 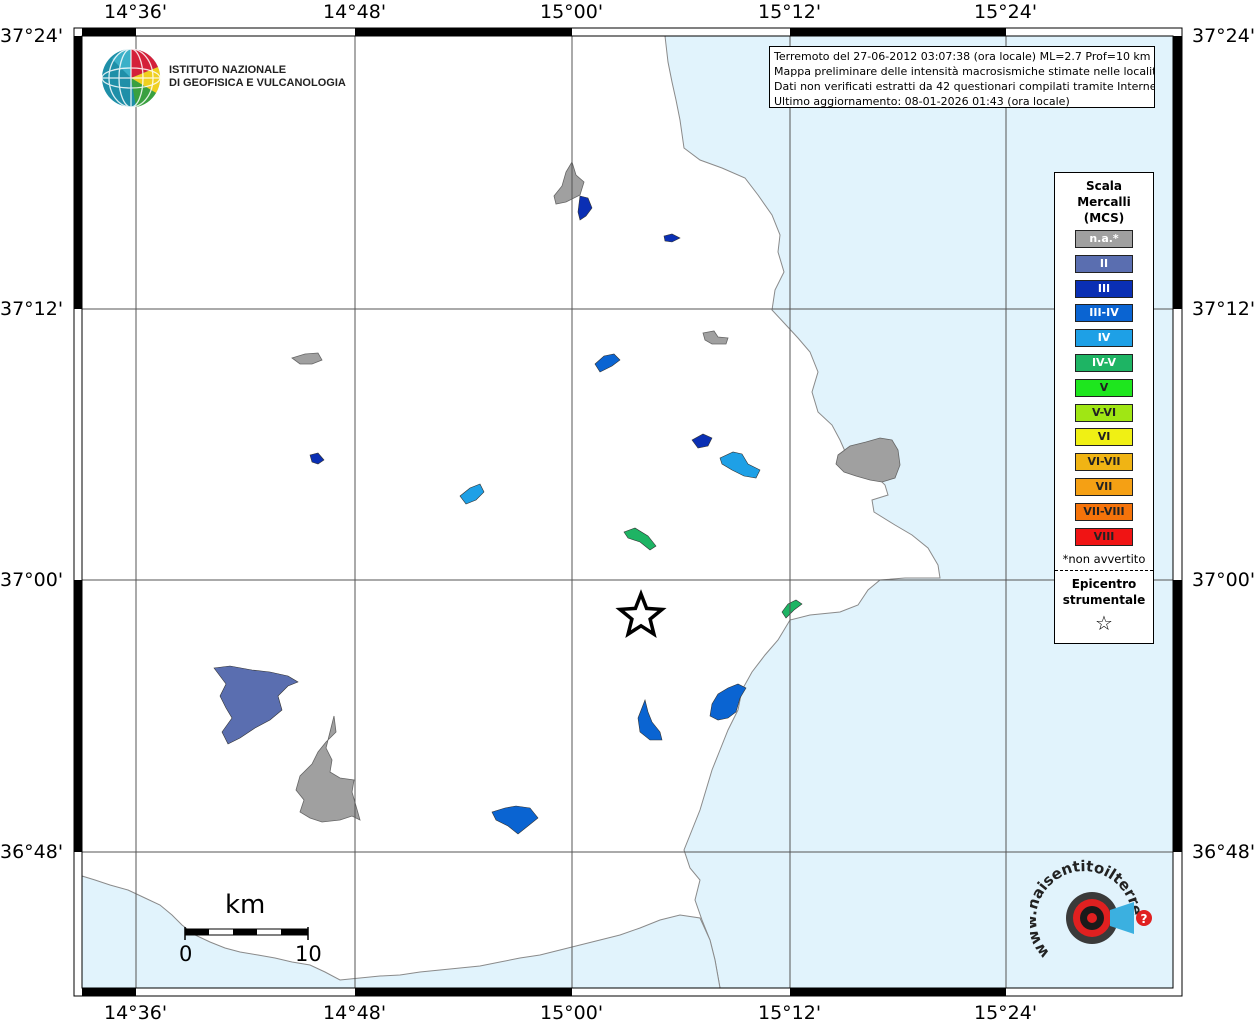 What do you see at coordinates (1006, 12) in the screenshot?
I see `lon-label-top: 15°24'` at bounding box center [1006, 12].